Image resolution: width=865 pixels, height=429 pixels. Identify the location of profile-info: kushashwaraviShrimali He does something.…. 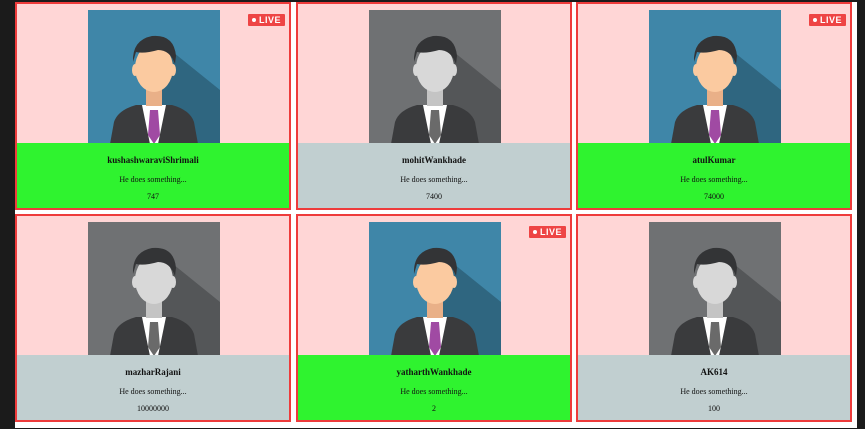
(153, 175).